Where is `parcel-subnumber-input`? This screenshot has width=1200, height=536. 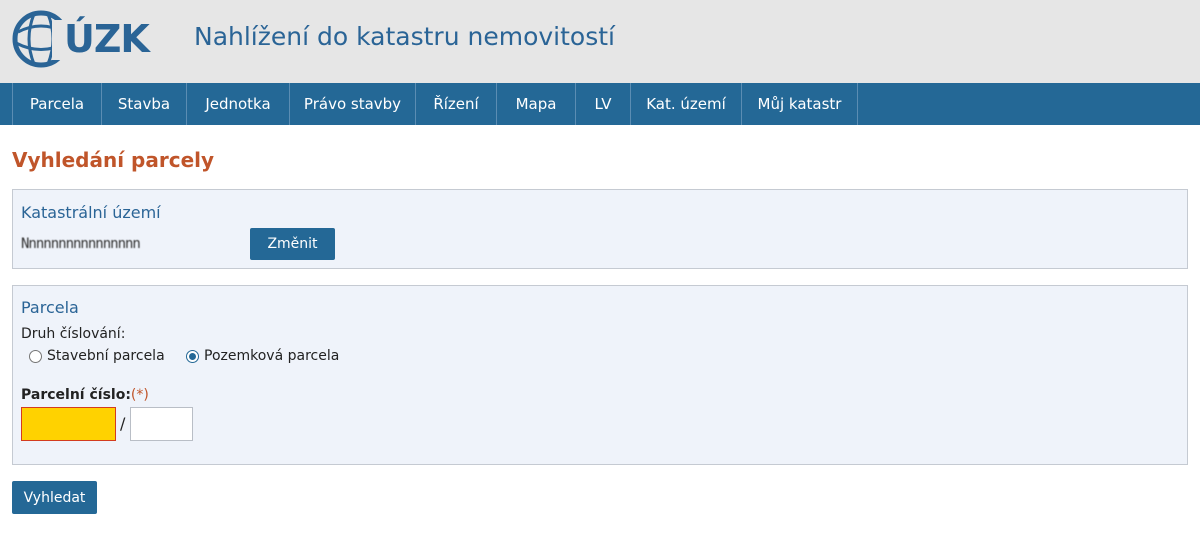
parcel-subnumber-input is located at coordinates (161, 424).